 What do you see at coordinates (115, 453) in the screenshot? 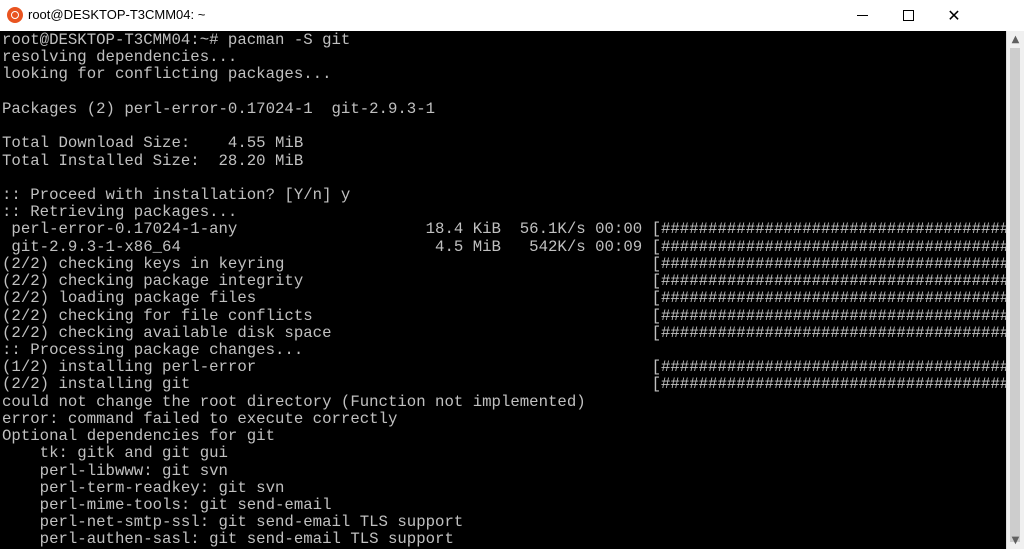
I see `terminal-line: tk: gitk and git gui` at bounding box center [115, 453].